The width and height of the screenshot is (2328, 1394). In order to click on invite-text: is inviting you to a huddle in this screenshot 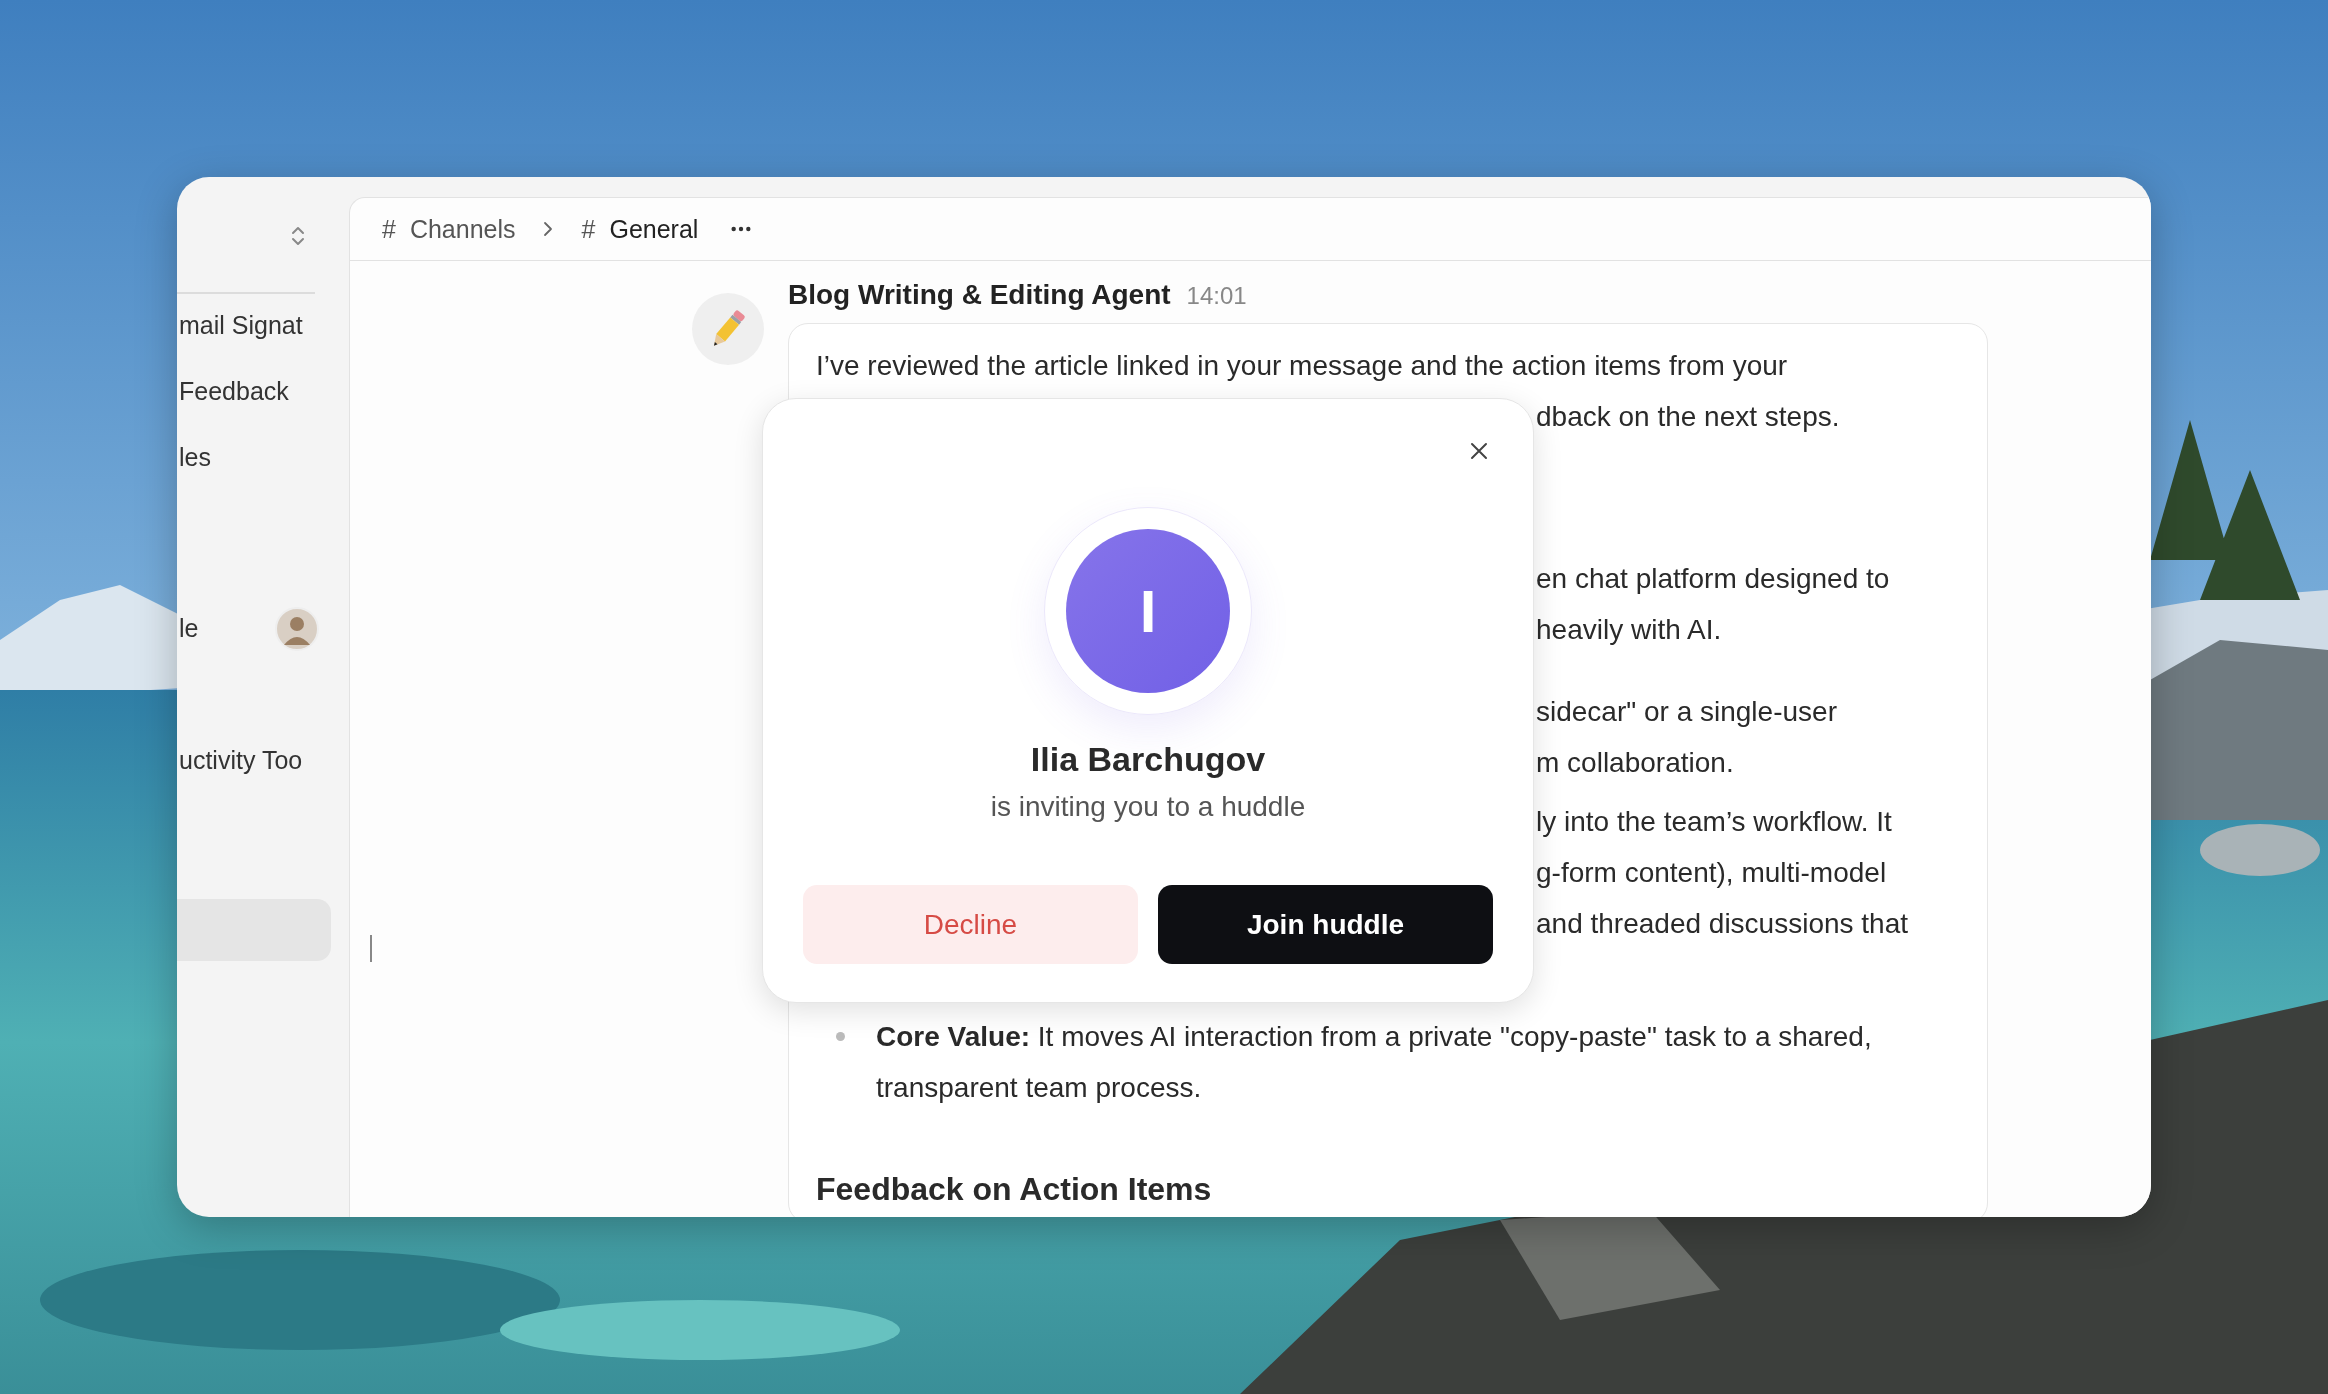, I will do `click(1148, 807)`.